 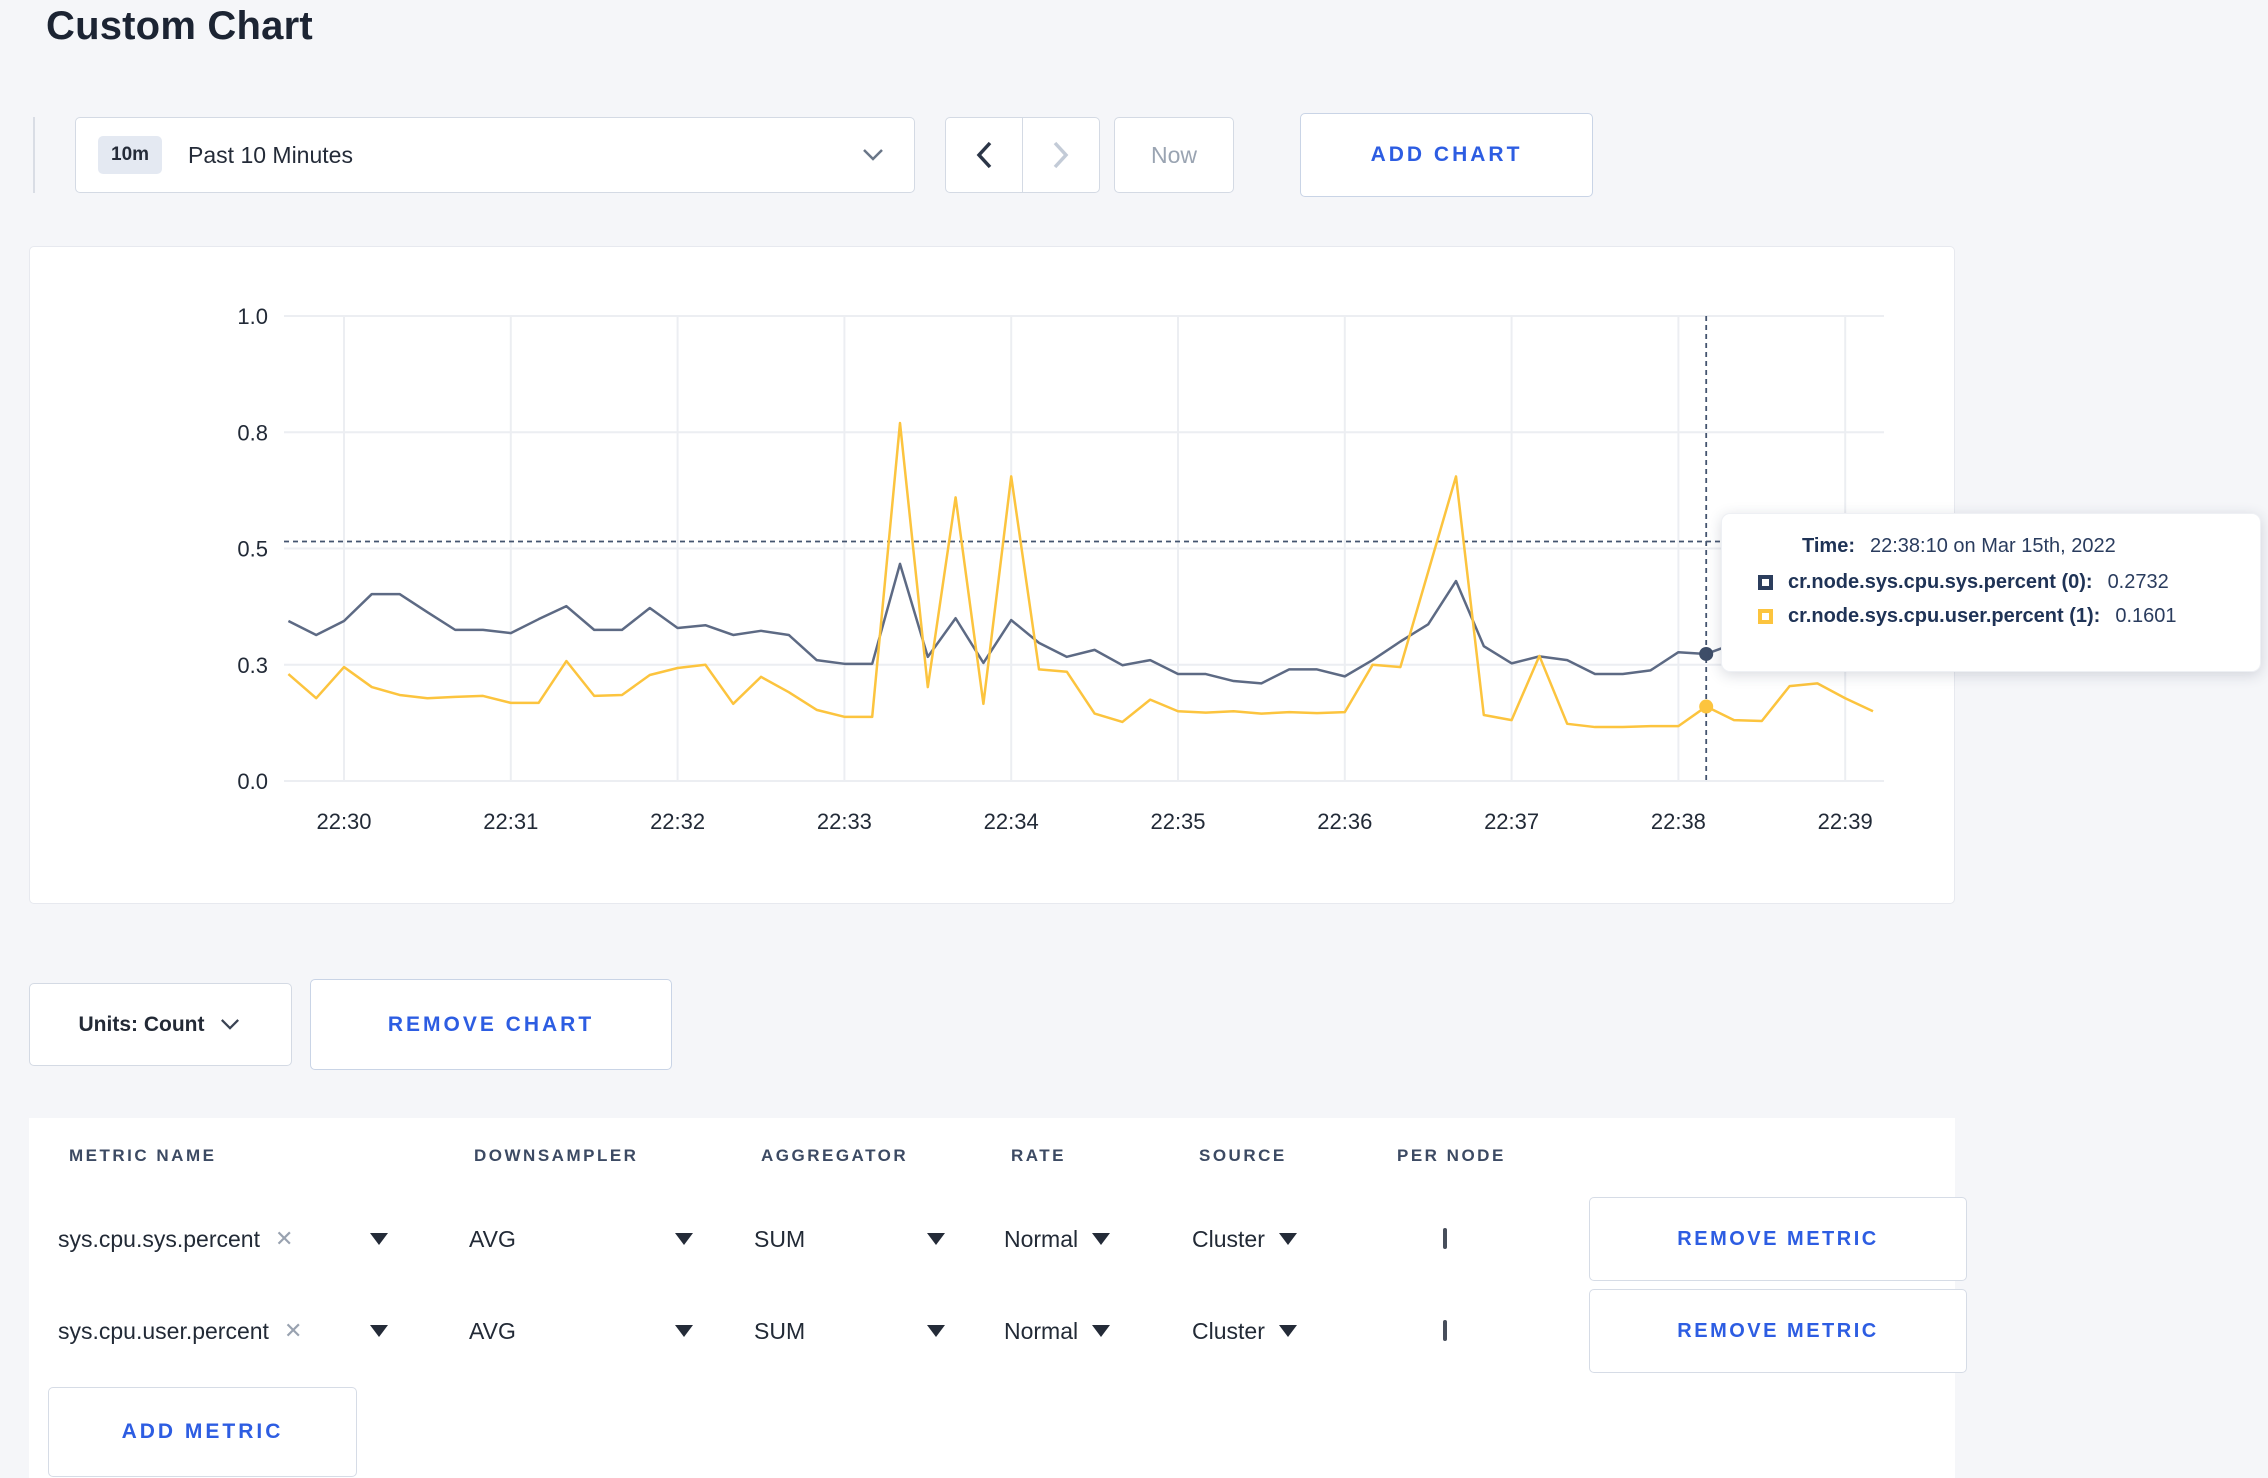 What do you see at coordinates (202, 1432) in the screenshot?
I see `add-metric-button: ADD METRIC` at bounding box center [202, 1432].